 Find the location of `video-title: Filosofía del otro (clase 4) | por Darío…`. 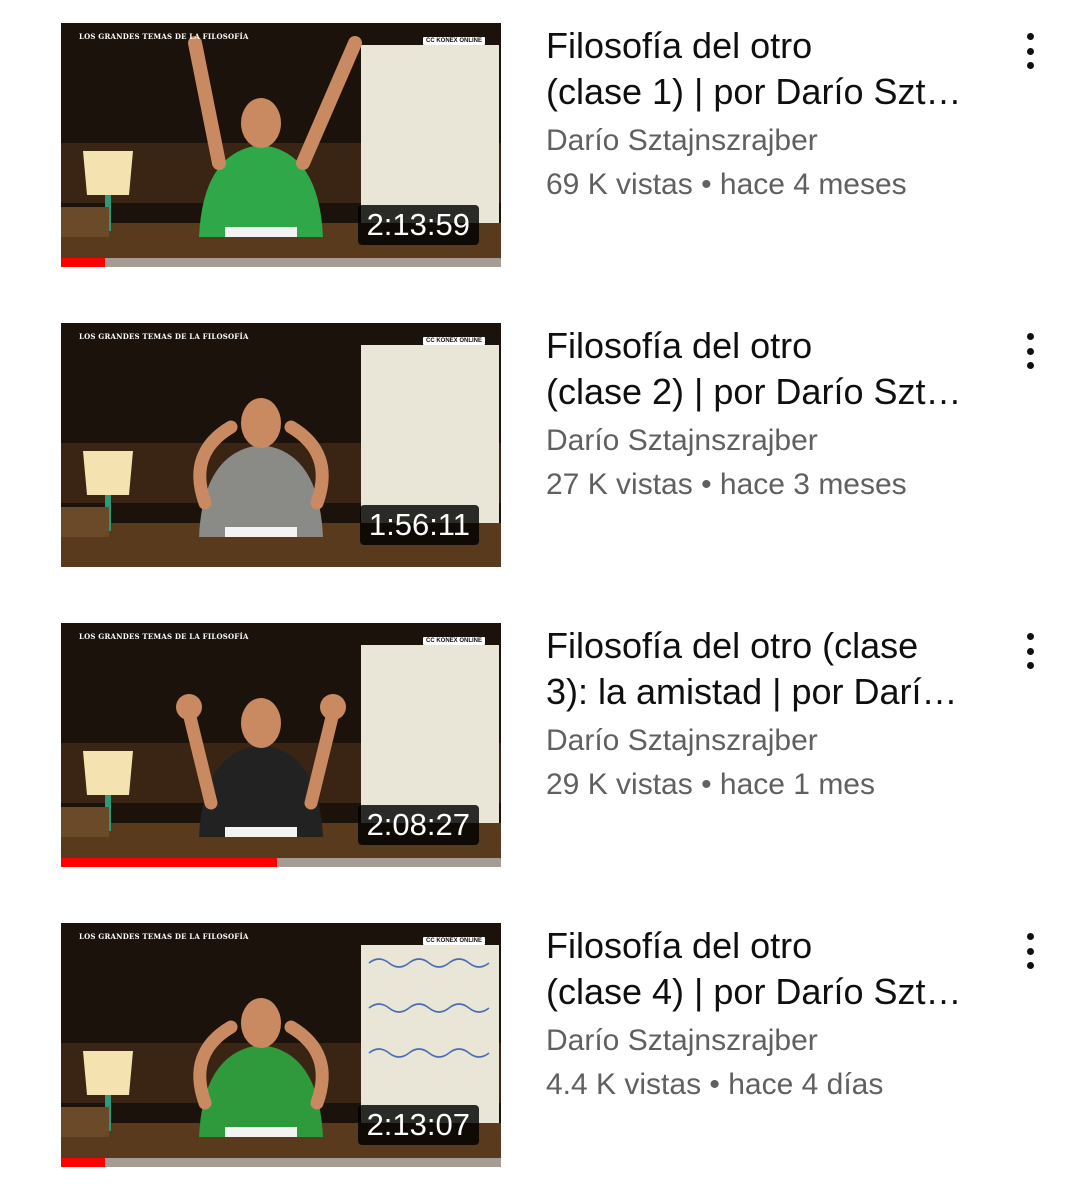

video-title: Filosofía del otro (clase 4) | por Darío… is located at coordinates (766, 969).